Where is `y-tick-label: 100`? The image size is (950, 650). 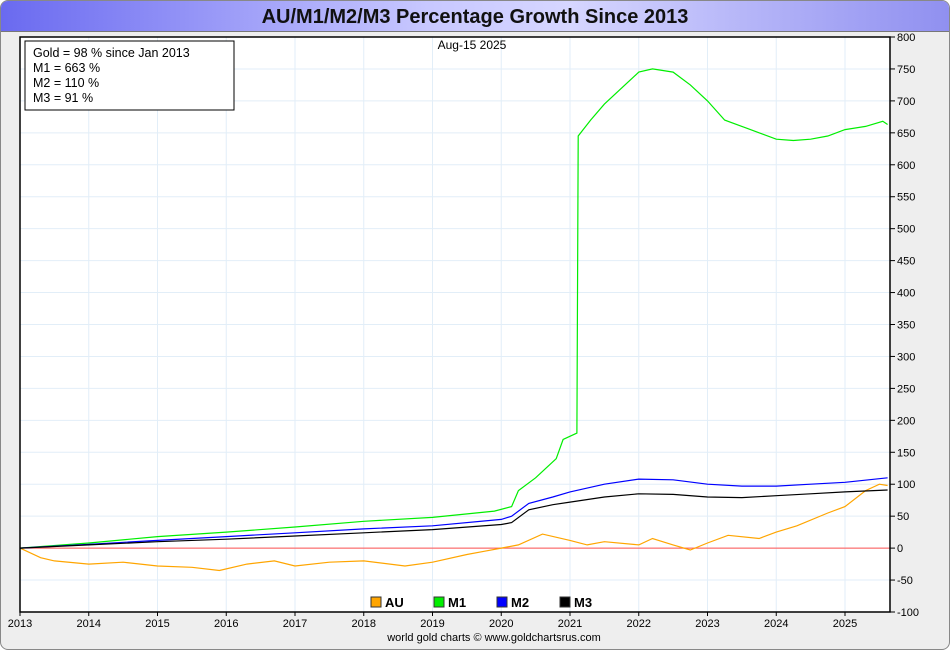 y-tick-label: 100 is located at coordinates (906, 485).